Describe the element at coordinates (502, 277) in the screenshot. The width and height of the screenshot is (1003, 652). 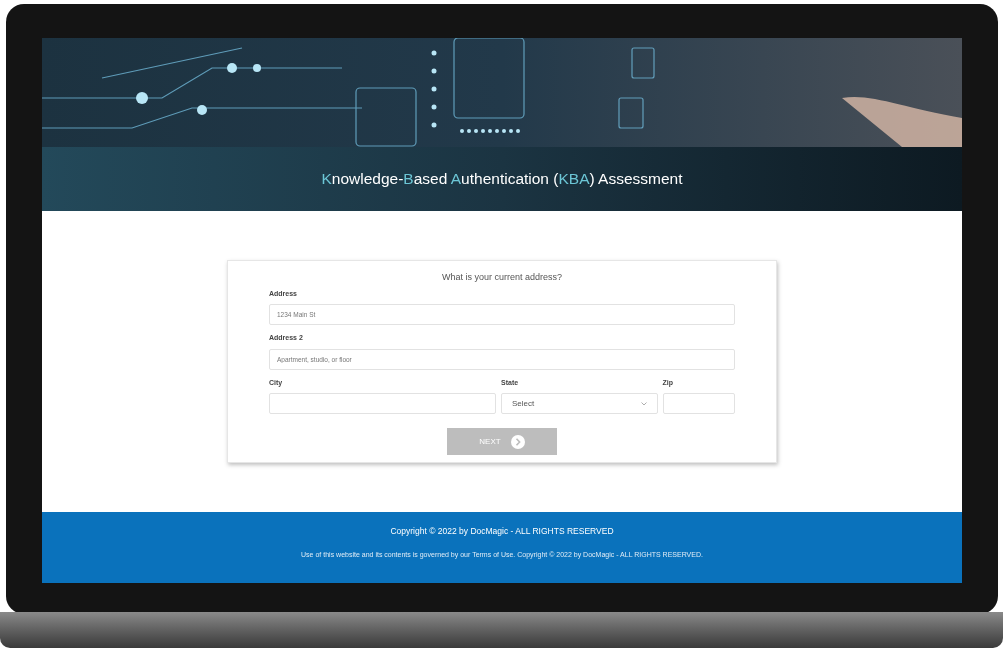
I see `form-question: What is your current address?` at that location.